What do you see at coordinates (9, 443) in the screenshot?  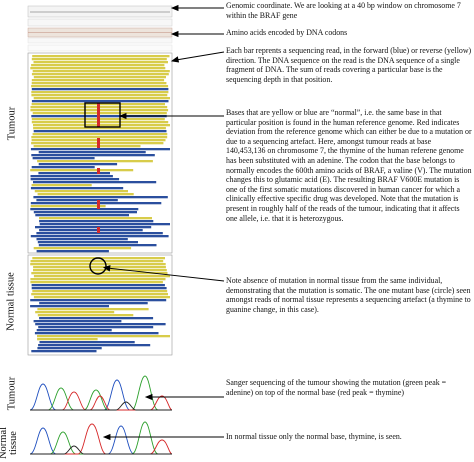 I see `sanger-normal-side-label: Normal tissue` at bounding box center [9, 443].